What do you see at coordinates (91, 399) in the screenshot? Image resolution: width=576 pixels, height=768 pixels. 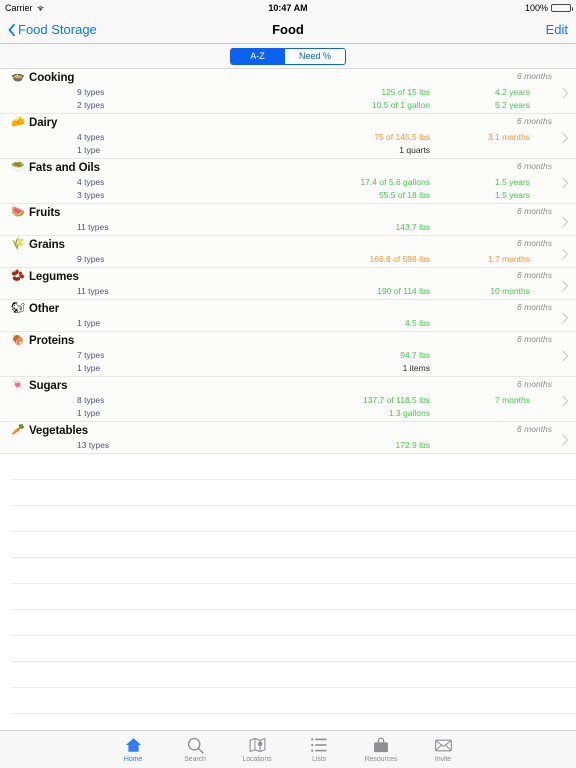 I see `types-count-label: 8 types` at bounding box center [91, 399].